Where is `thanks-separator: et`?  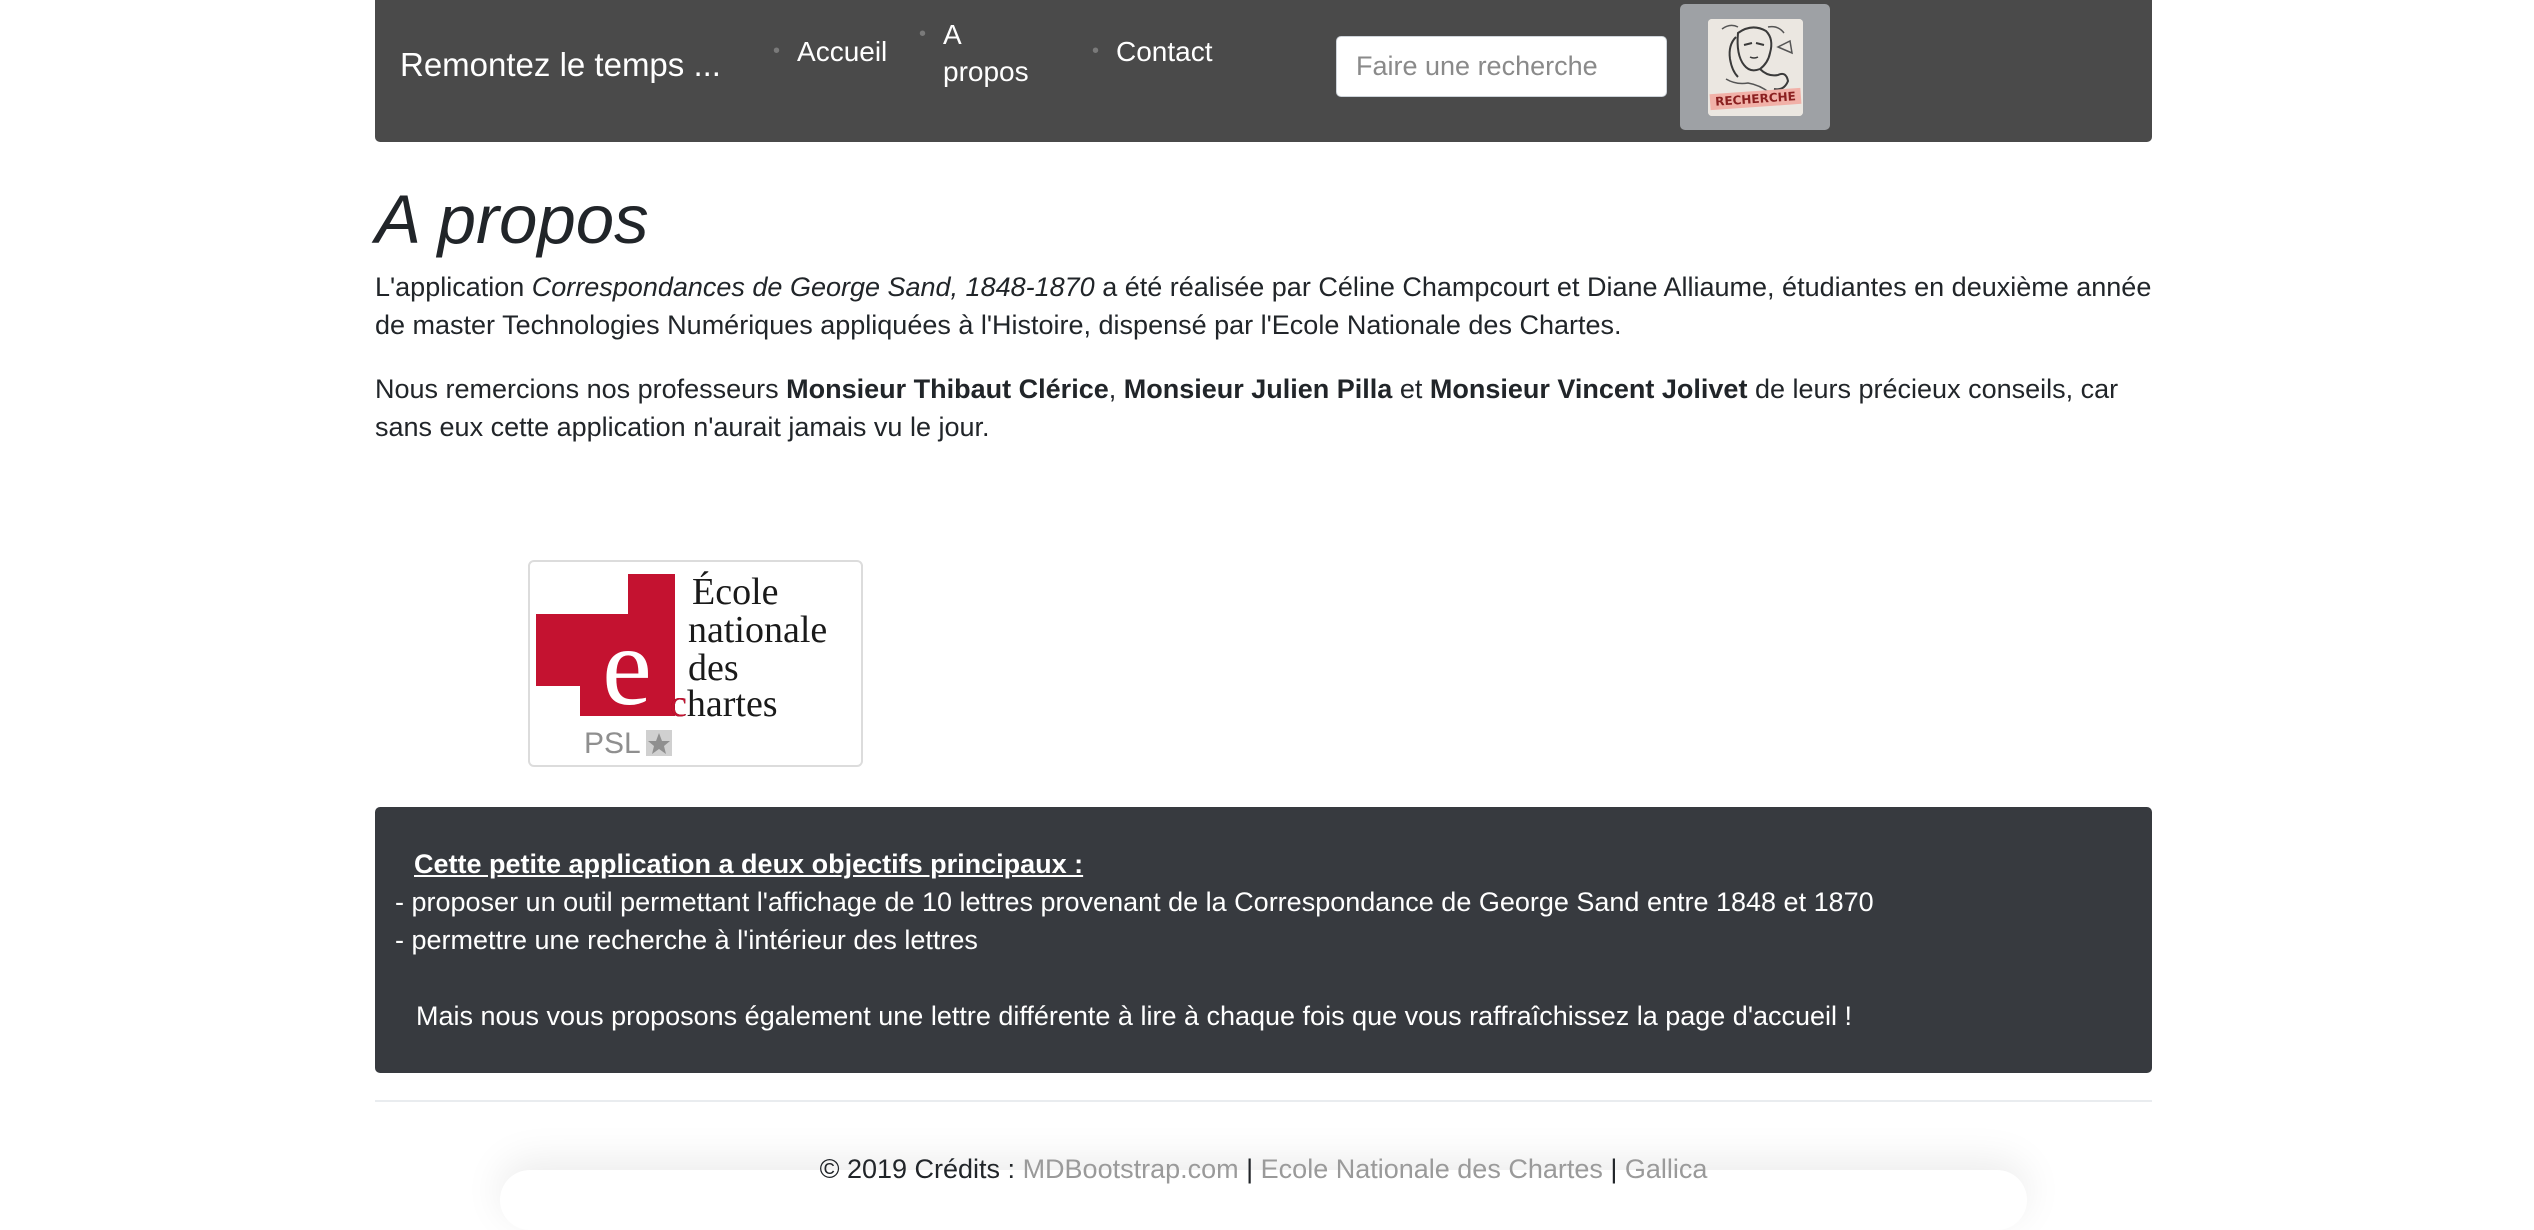
thanks-separator: et is located at coordinates (1411, 389).